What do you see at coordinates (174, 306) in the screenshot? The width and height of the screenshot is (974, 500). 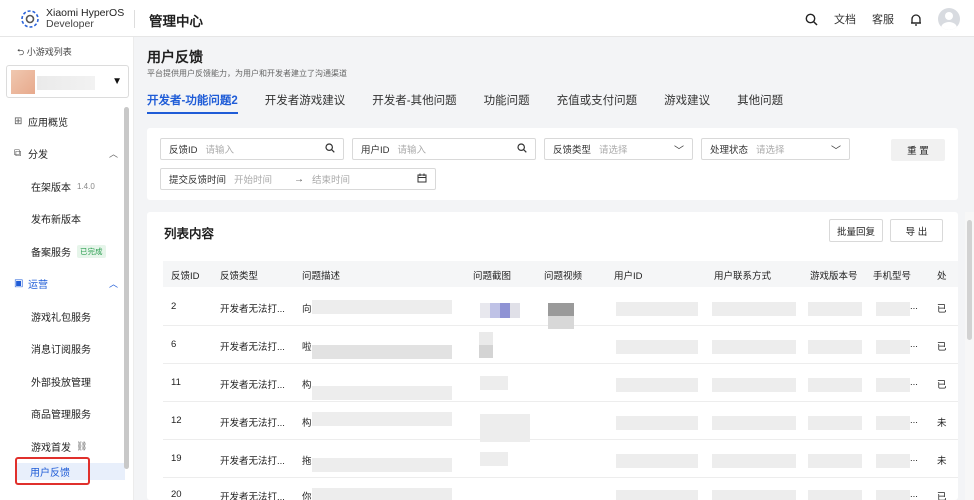 I see `cell-id: 2` at bounding box center [174, 306].